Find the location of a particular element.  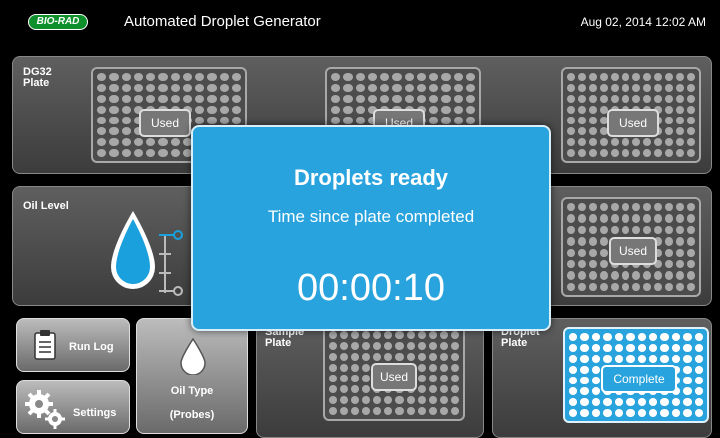

run-log-button: Run Log is located at coordinates (73, 345).